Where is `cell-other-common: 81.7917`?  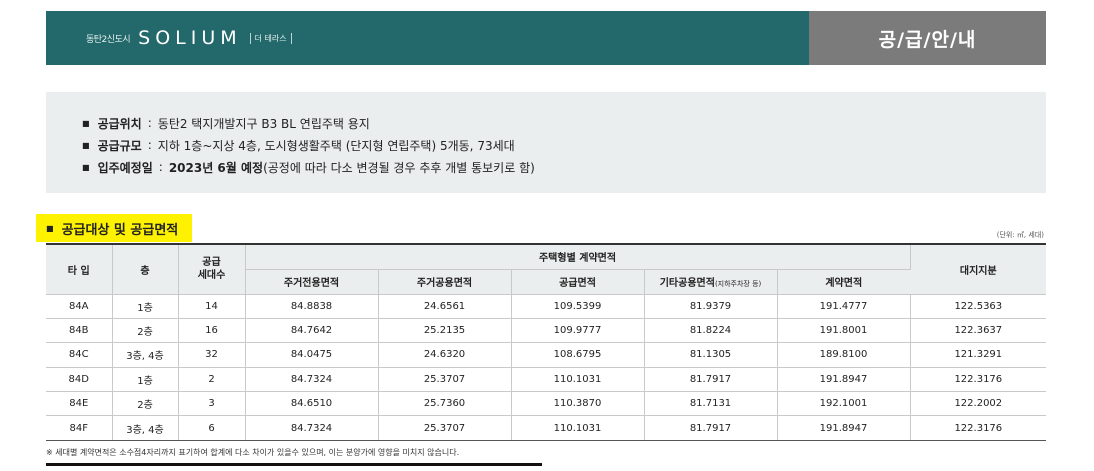
cell-other-common: 81.7917 is located at coordinates (711, 428).